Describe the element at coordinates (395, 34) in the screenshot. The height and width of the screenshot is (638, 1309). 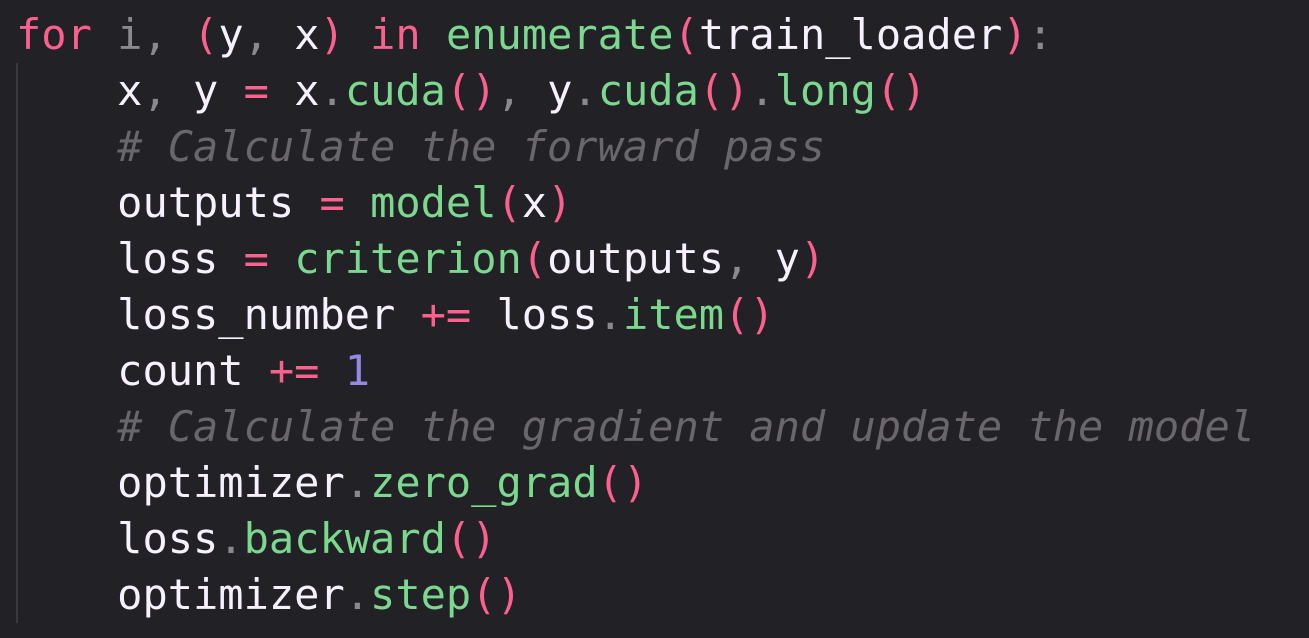
I see `code-token: in` at that location.